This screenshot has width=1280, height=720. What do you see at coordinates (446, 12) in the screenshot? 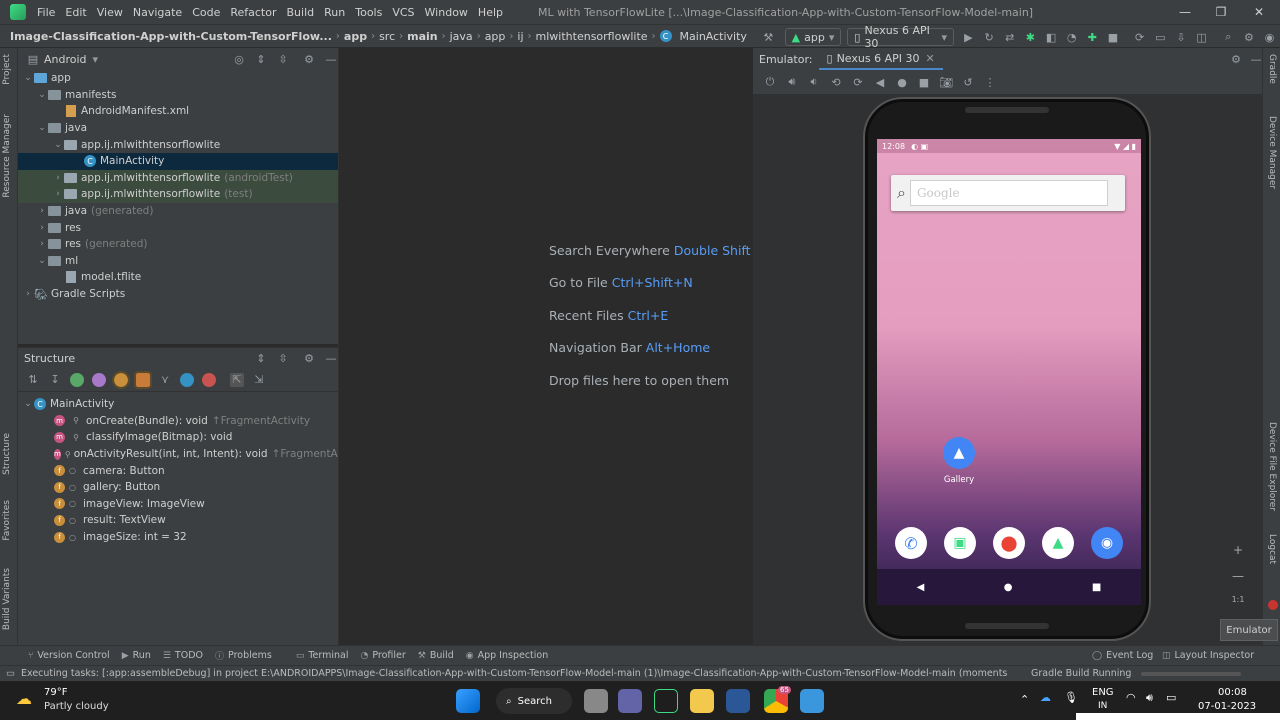
I see `menu-window: Window` at bounding box center [446, 12].